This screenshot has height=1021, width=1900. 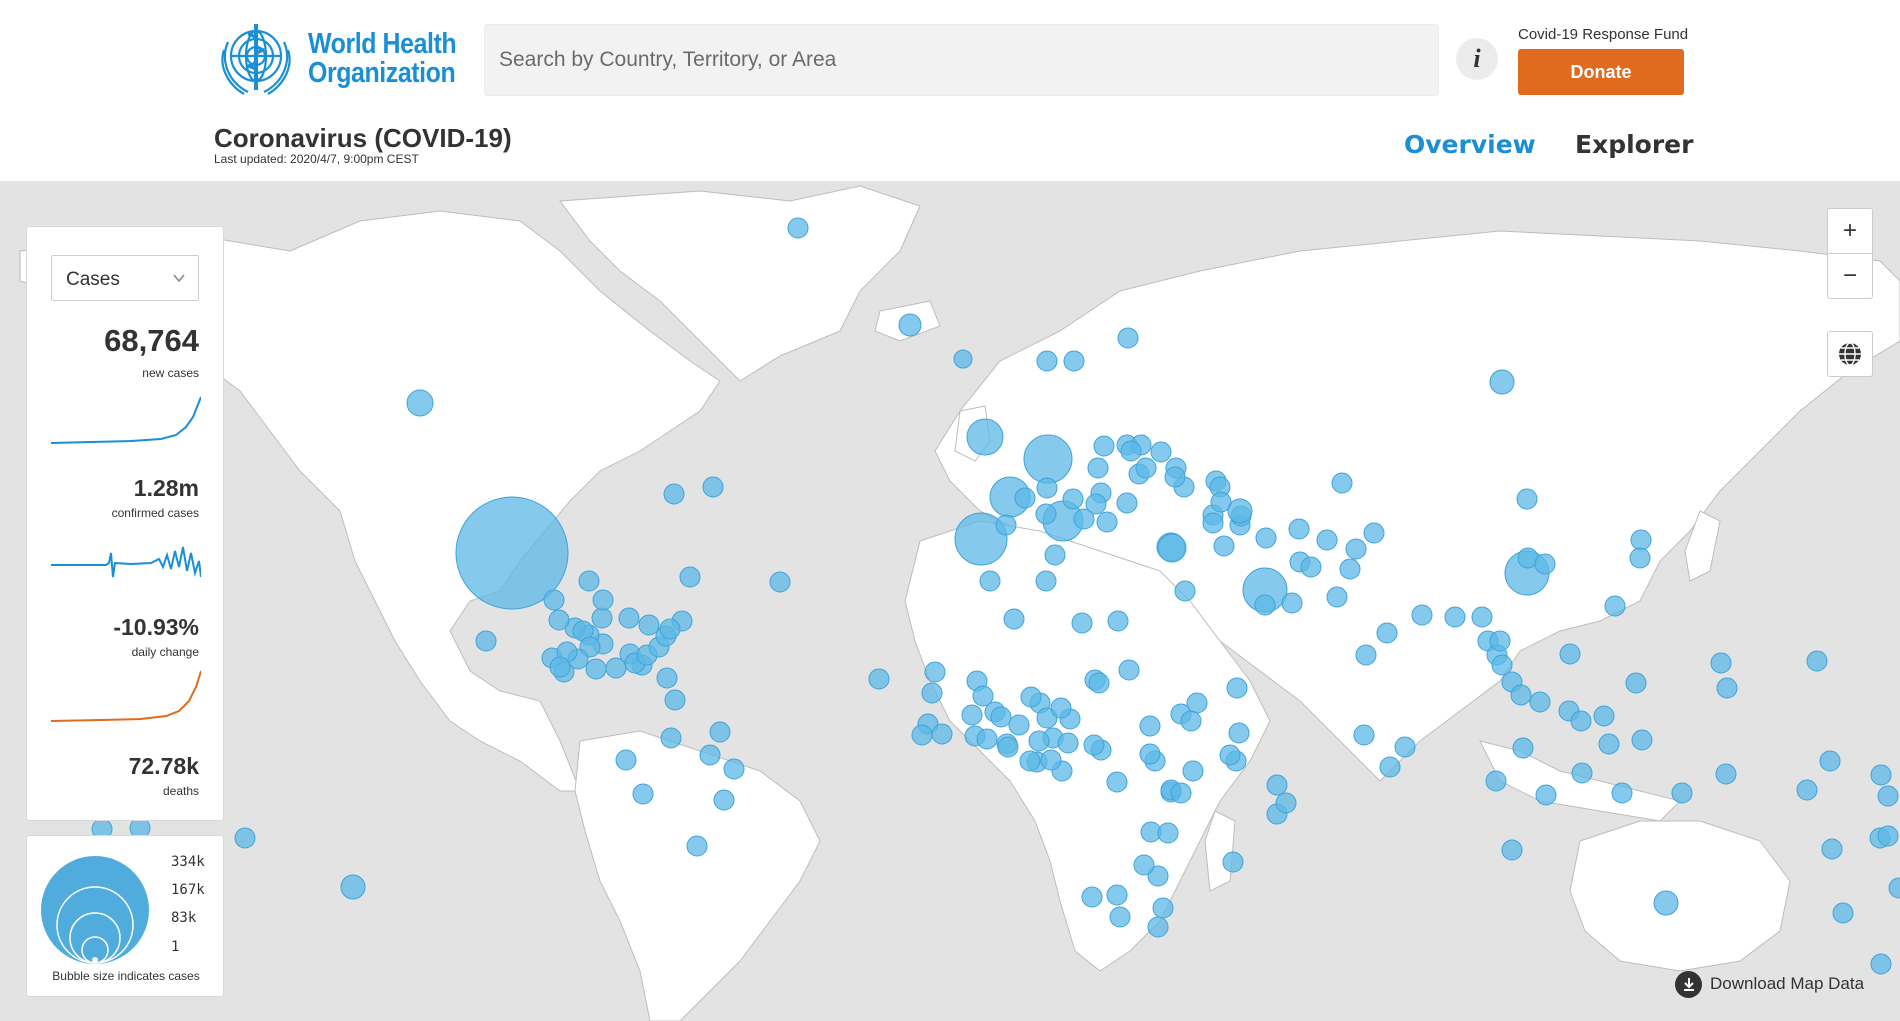 What do you see at coordinates (1850, 276) in the screenshot?
I see `zoom-out-button: −` at bounding box center [1850, 276].